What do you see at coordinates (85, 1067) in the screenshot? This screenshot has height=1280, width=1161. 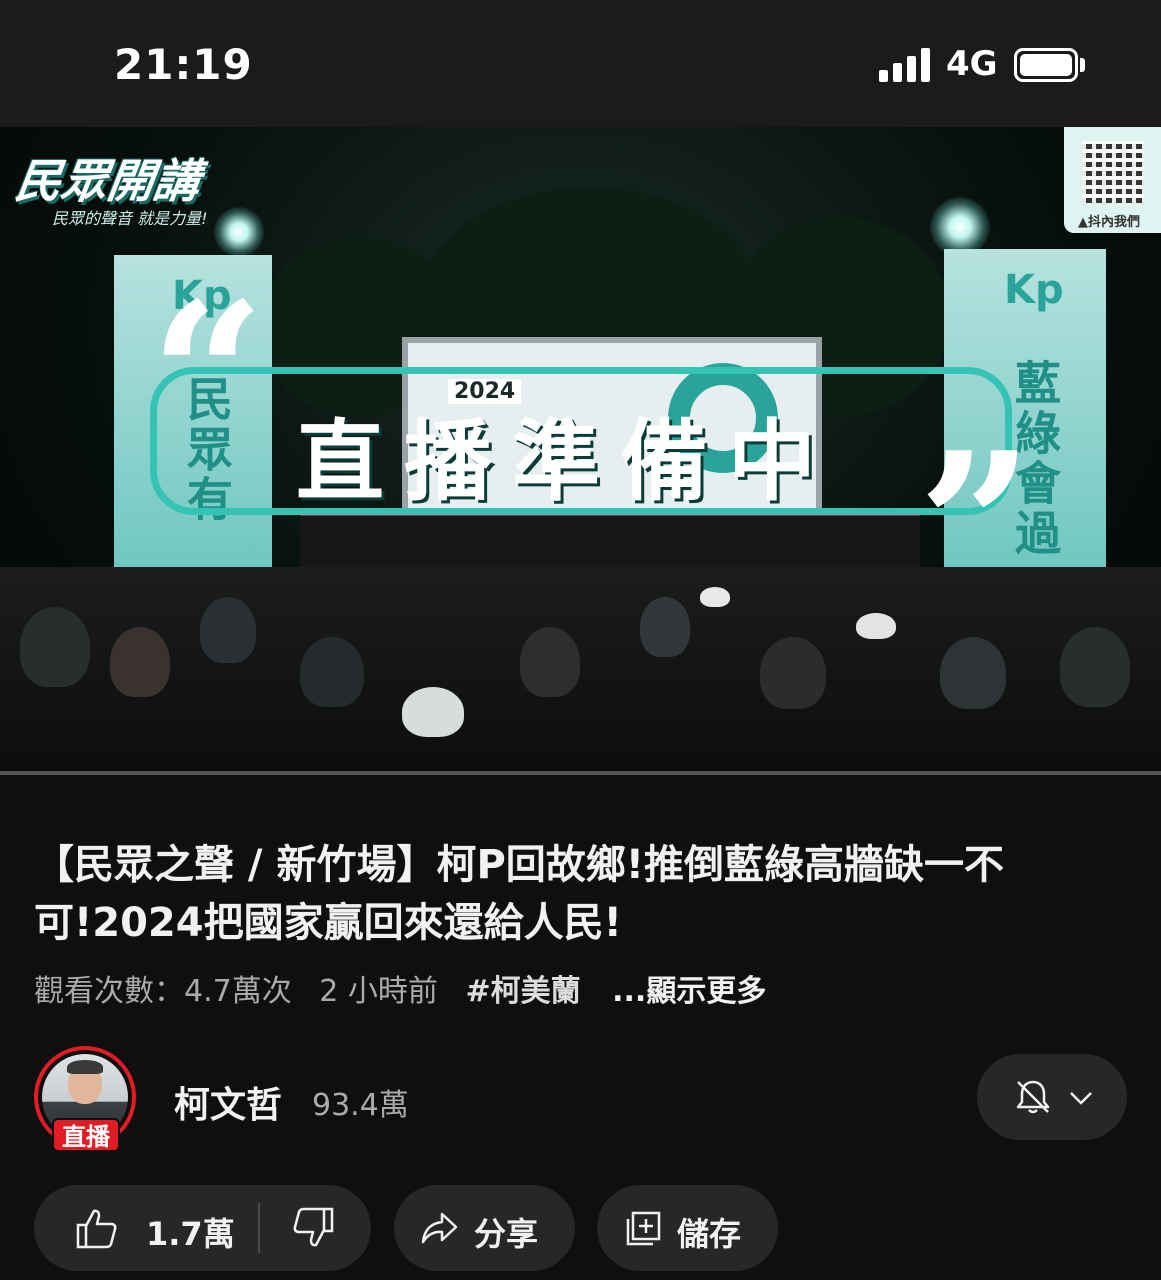 I see `avatar-hair` at bounding box center [85, 1067].